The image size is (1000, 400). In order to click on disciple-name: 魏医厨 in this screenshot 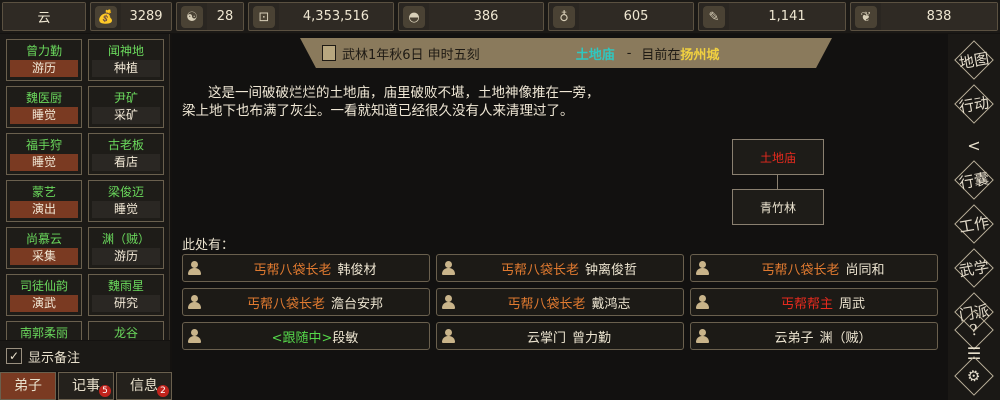, I will do `click(43, 98)`.